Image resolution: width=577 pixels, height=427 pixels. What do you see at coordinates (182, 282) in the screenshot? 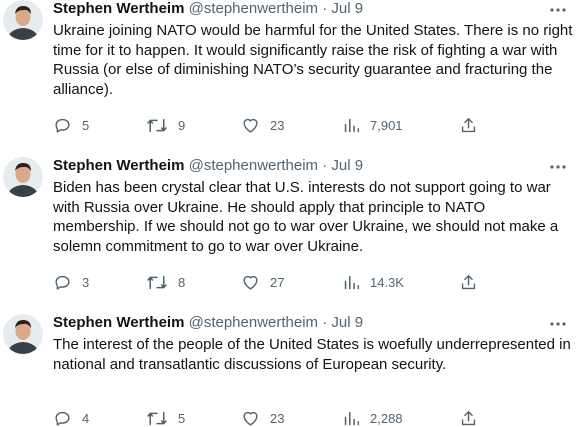
I see `retweet-count: 8` at bounding box center [182, 282].